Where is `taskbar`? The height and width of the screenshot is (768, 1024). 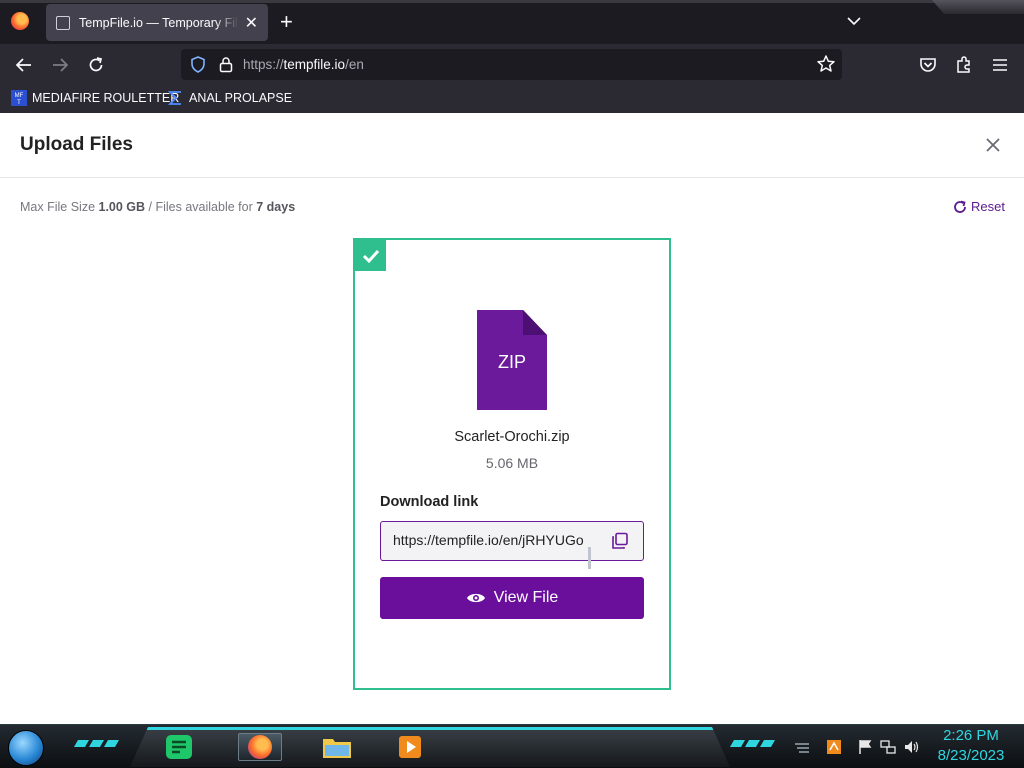 taskbar is located at coordinates (512, 746).